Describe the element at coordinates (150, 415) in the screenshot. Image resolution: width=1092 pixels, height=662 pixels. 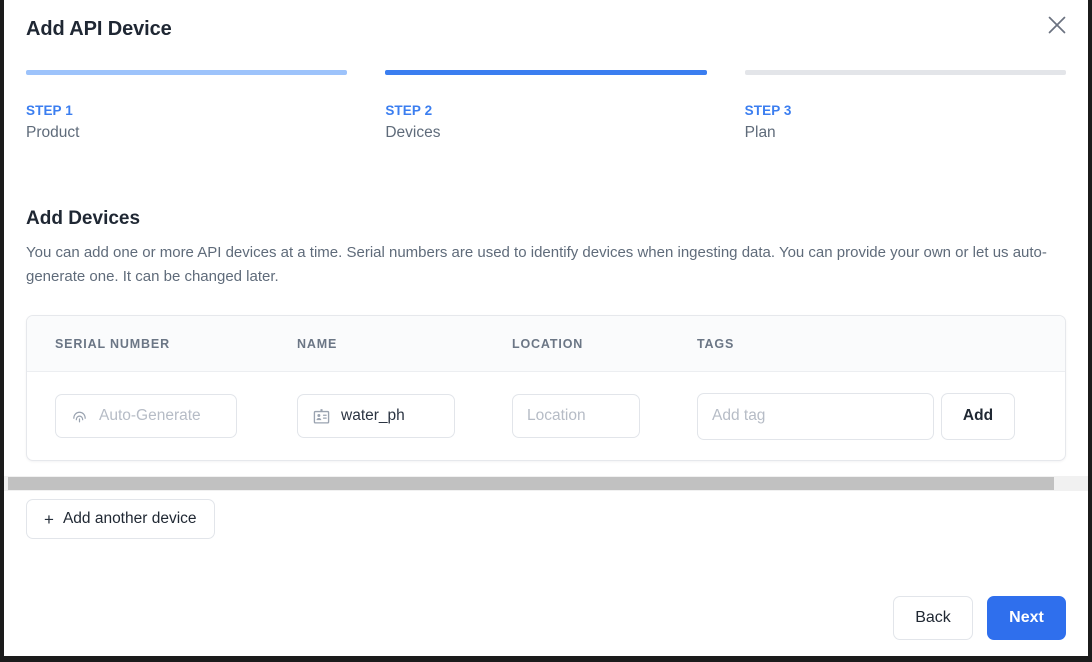
I see `serial-number-placeholder: Auto-Generate` at that location.